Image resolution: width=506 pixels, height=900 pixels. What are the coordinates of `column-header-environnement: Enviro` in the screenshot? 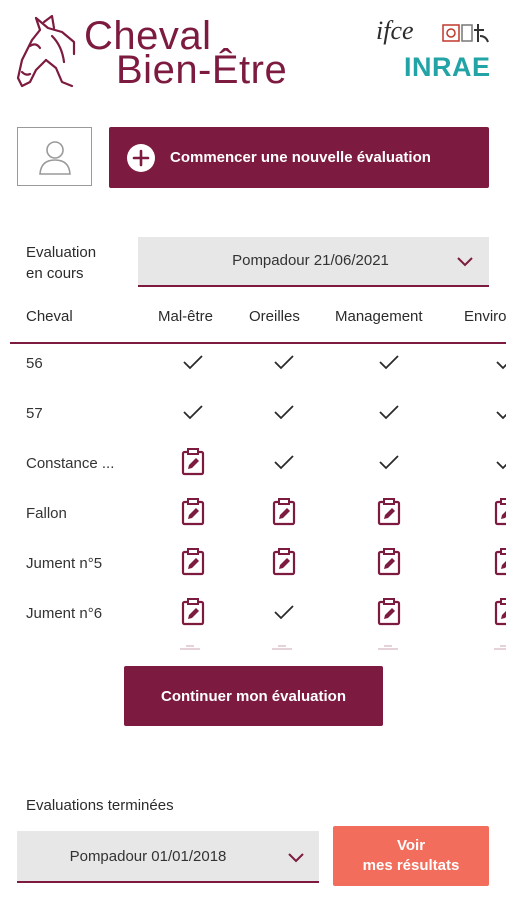 It's located at (485, 316).